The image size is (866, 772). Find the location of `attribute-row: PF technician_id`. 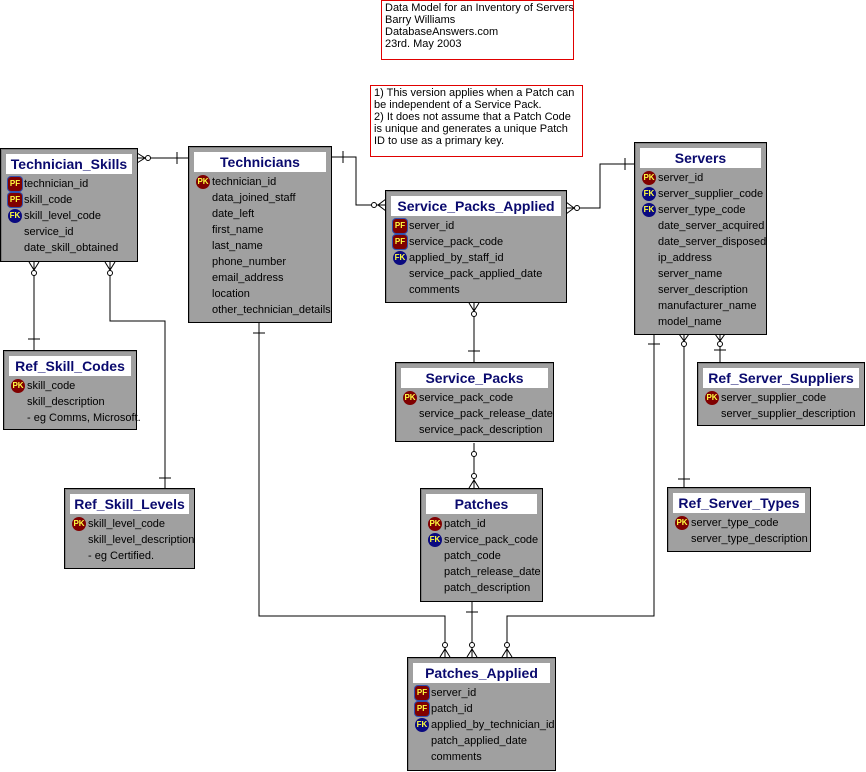

attribute-row: PF technician_id is located at coordinates (69, 184).